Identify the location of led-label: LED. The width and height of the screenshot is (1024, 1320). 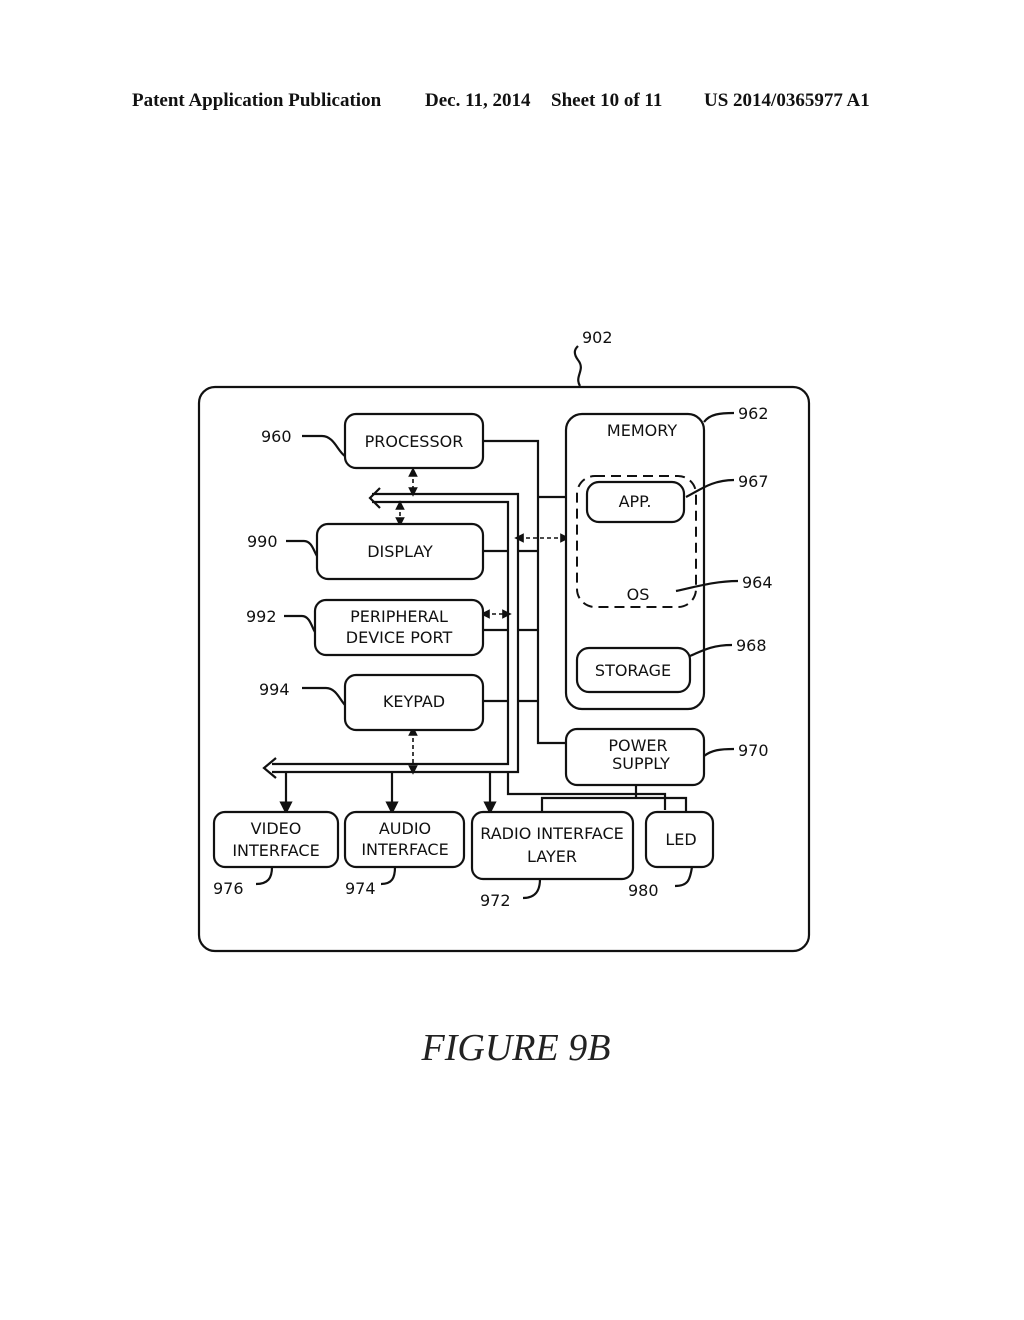
(680, 839).